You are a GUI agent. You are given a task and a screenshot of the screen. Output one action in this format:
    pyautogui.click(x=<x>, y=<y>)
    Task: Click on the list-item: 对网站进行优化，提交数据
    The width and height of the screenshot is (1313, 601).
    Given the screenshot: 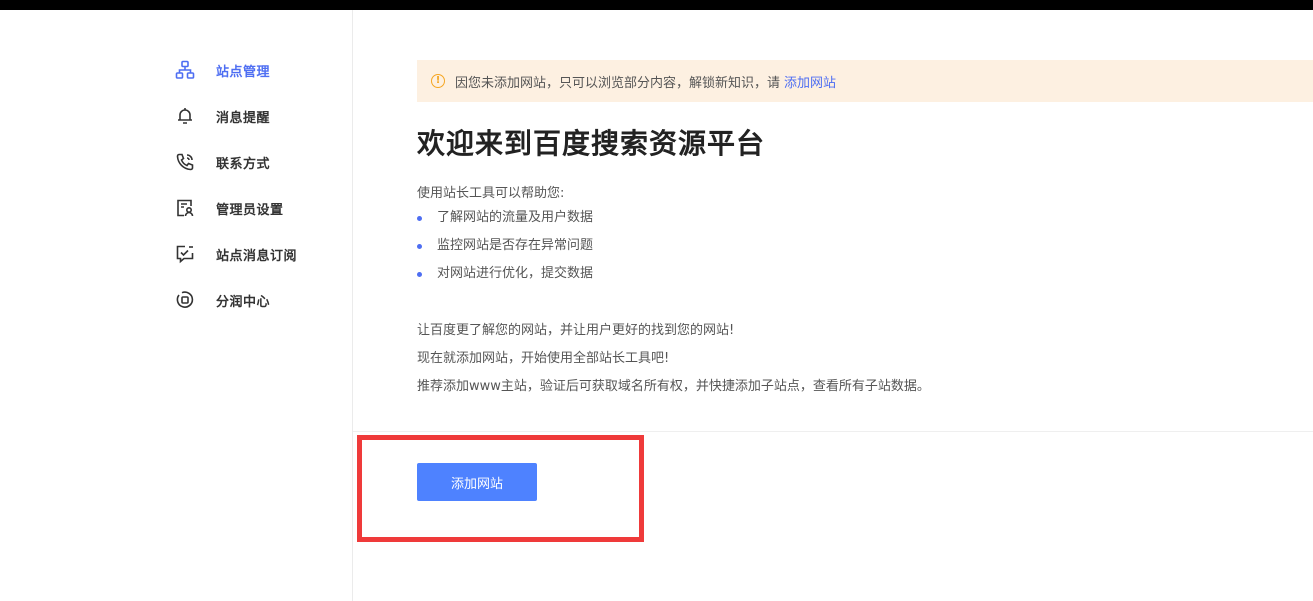 What is the action you would take?
    pyautogui.click(x=505, y=277)
    